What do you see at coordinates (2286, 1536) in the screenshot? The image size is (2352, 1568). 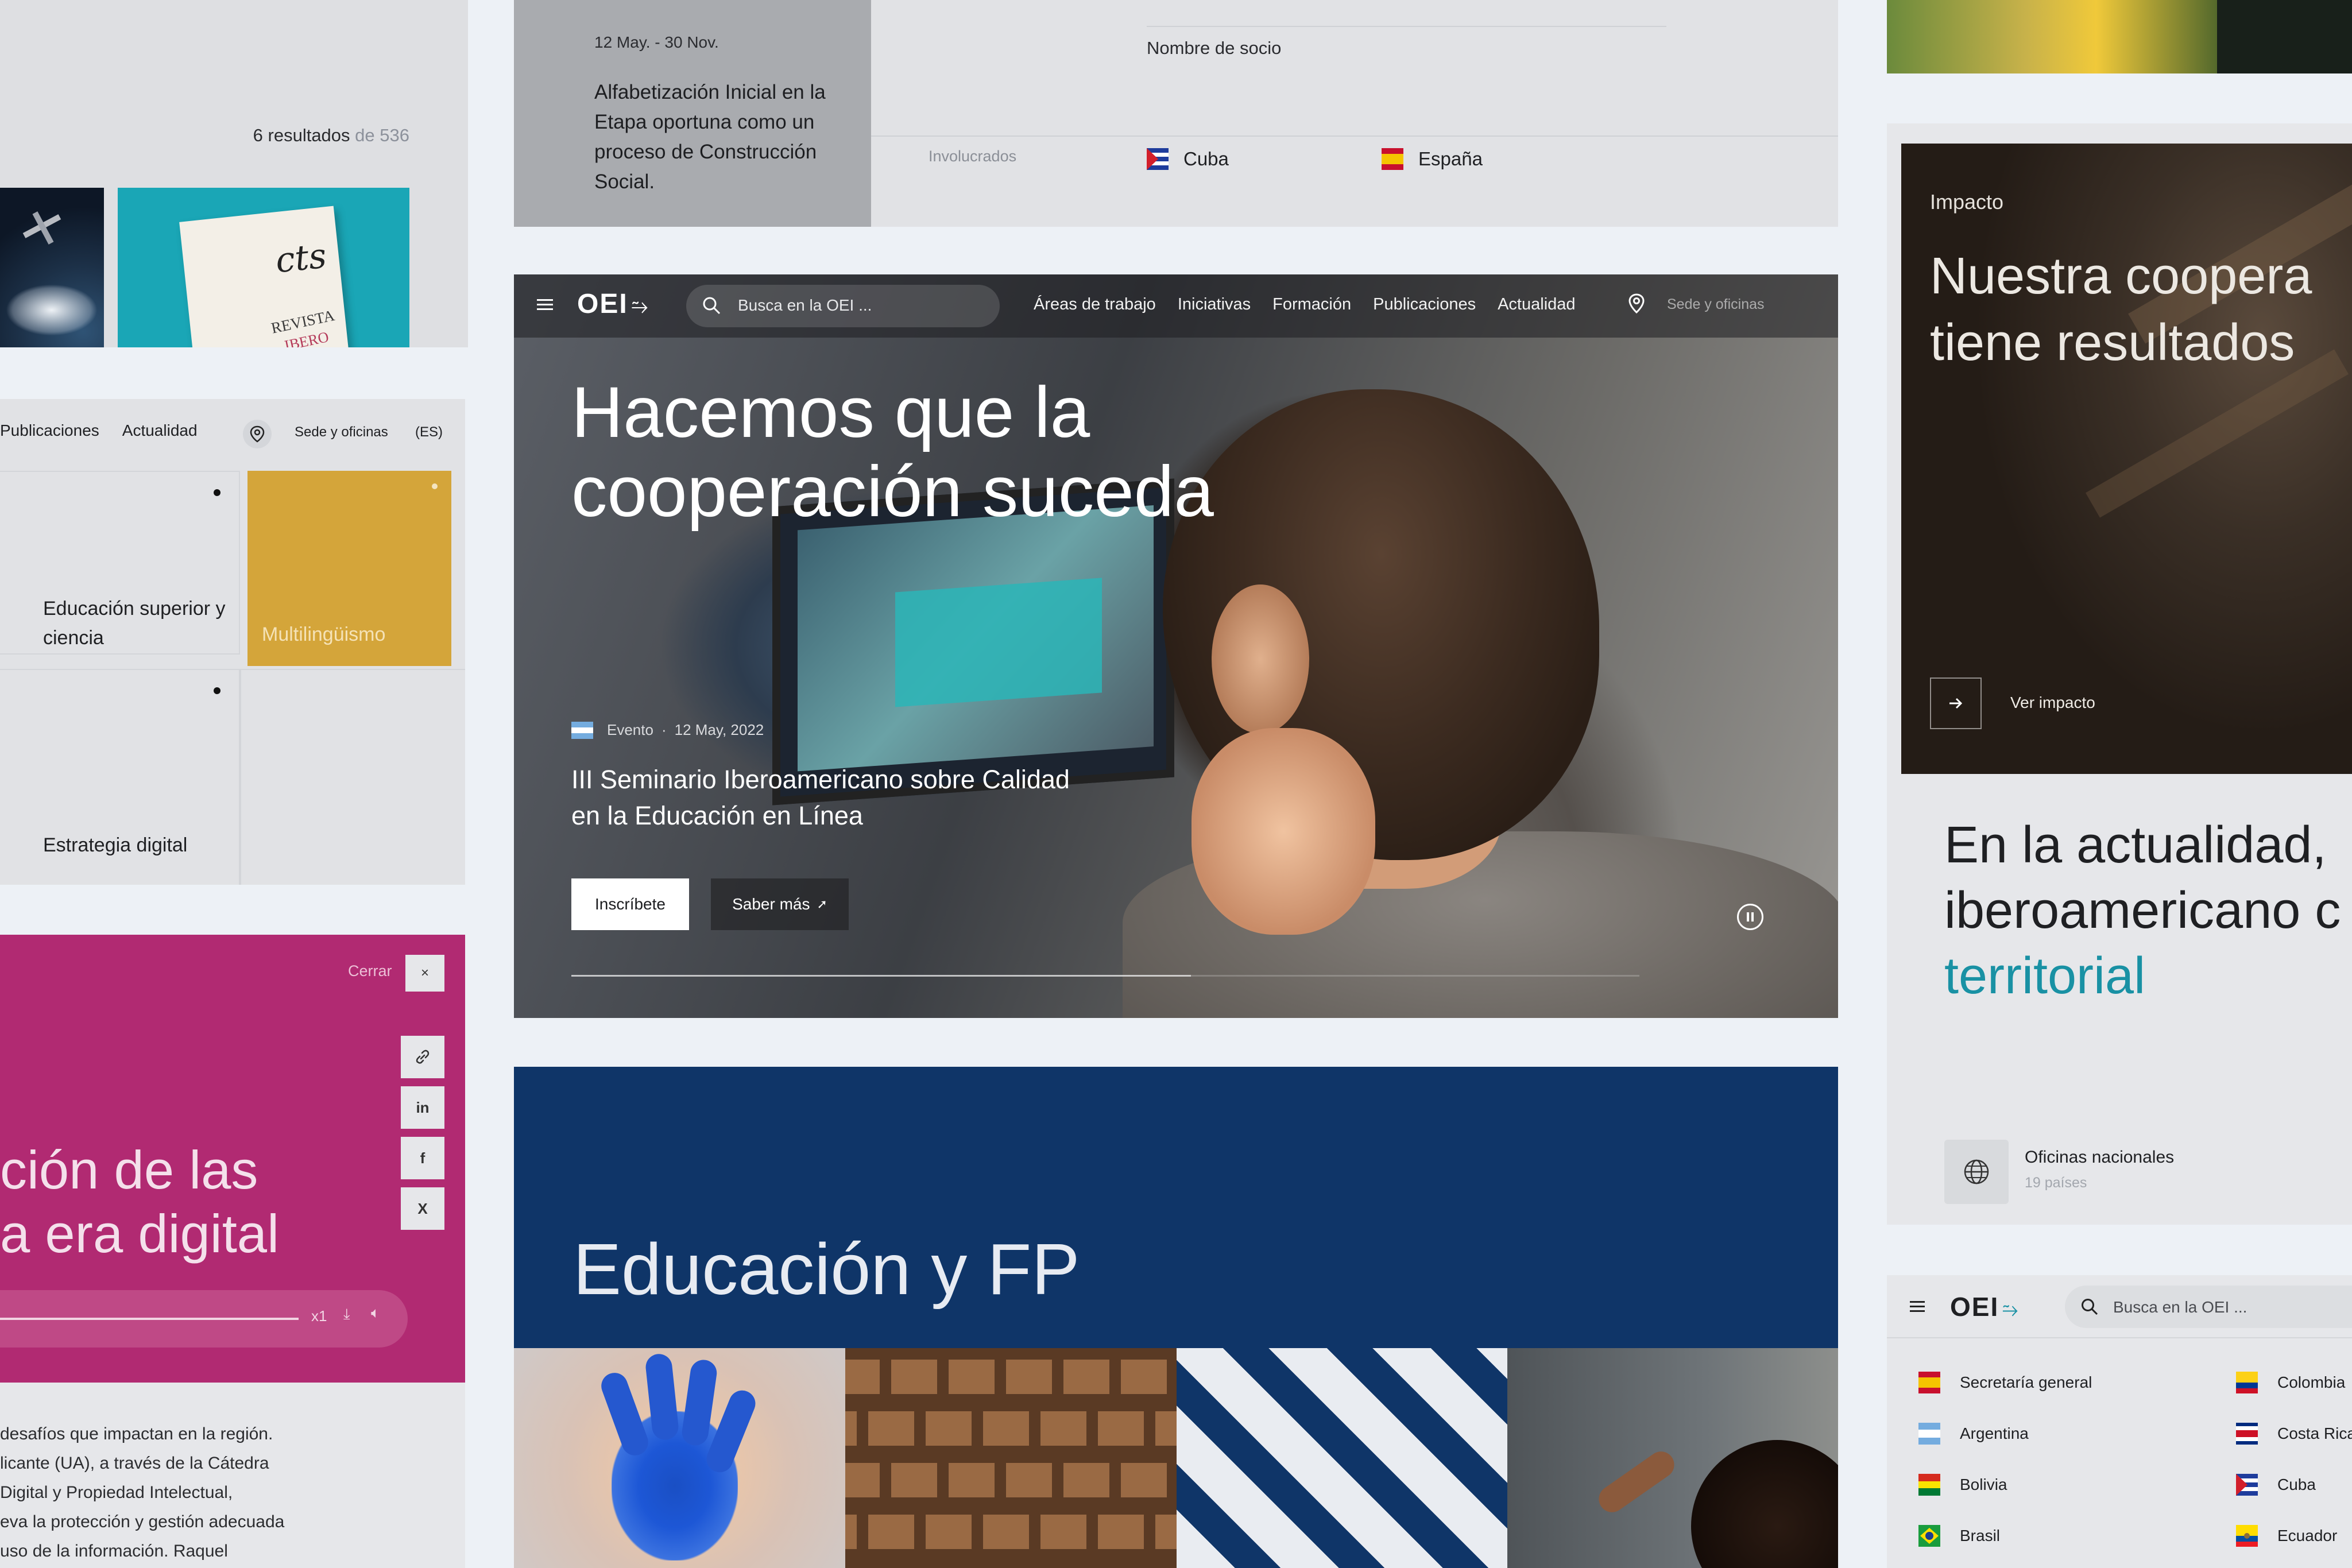 I see `country-ecuador: Ecuador` at bounding box center [2286, 1536].